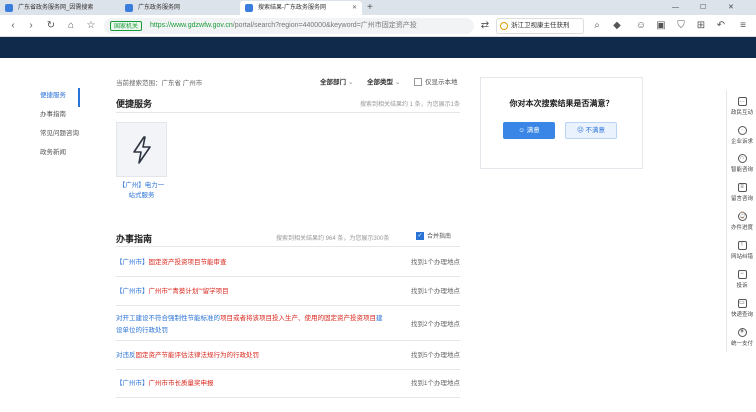 Image resolution: width=756 pixels, height=412 pixels. Describe the element at coordinates (742, 187) in the screenshot. I see `message-icon: ≡` at that location.